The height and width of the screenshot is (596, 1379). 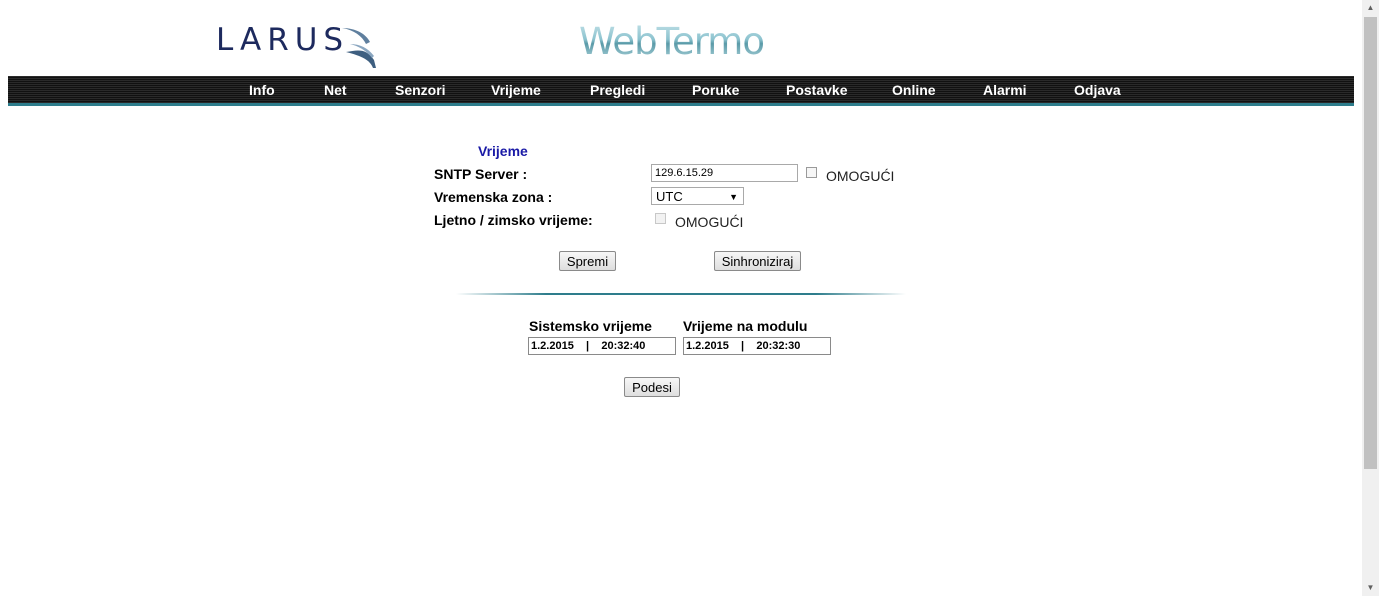 I want to click on webtermo-logo-termo: Termo, so click(x=710, y=41).